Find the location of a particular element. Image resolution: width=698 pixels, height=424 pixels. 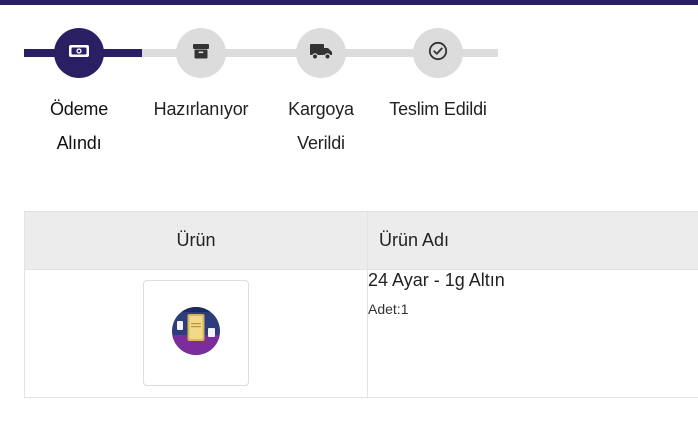

step-payment-received: Ödeme Alındı is located at coordinates (79, 94).